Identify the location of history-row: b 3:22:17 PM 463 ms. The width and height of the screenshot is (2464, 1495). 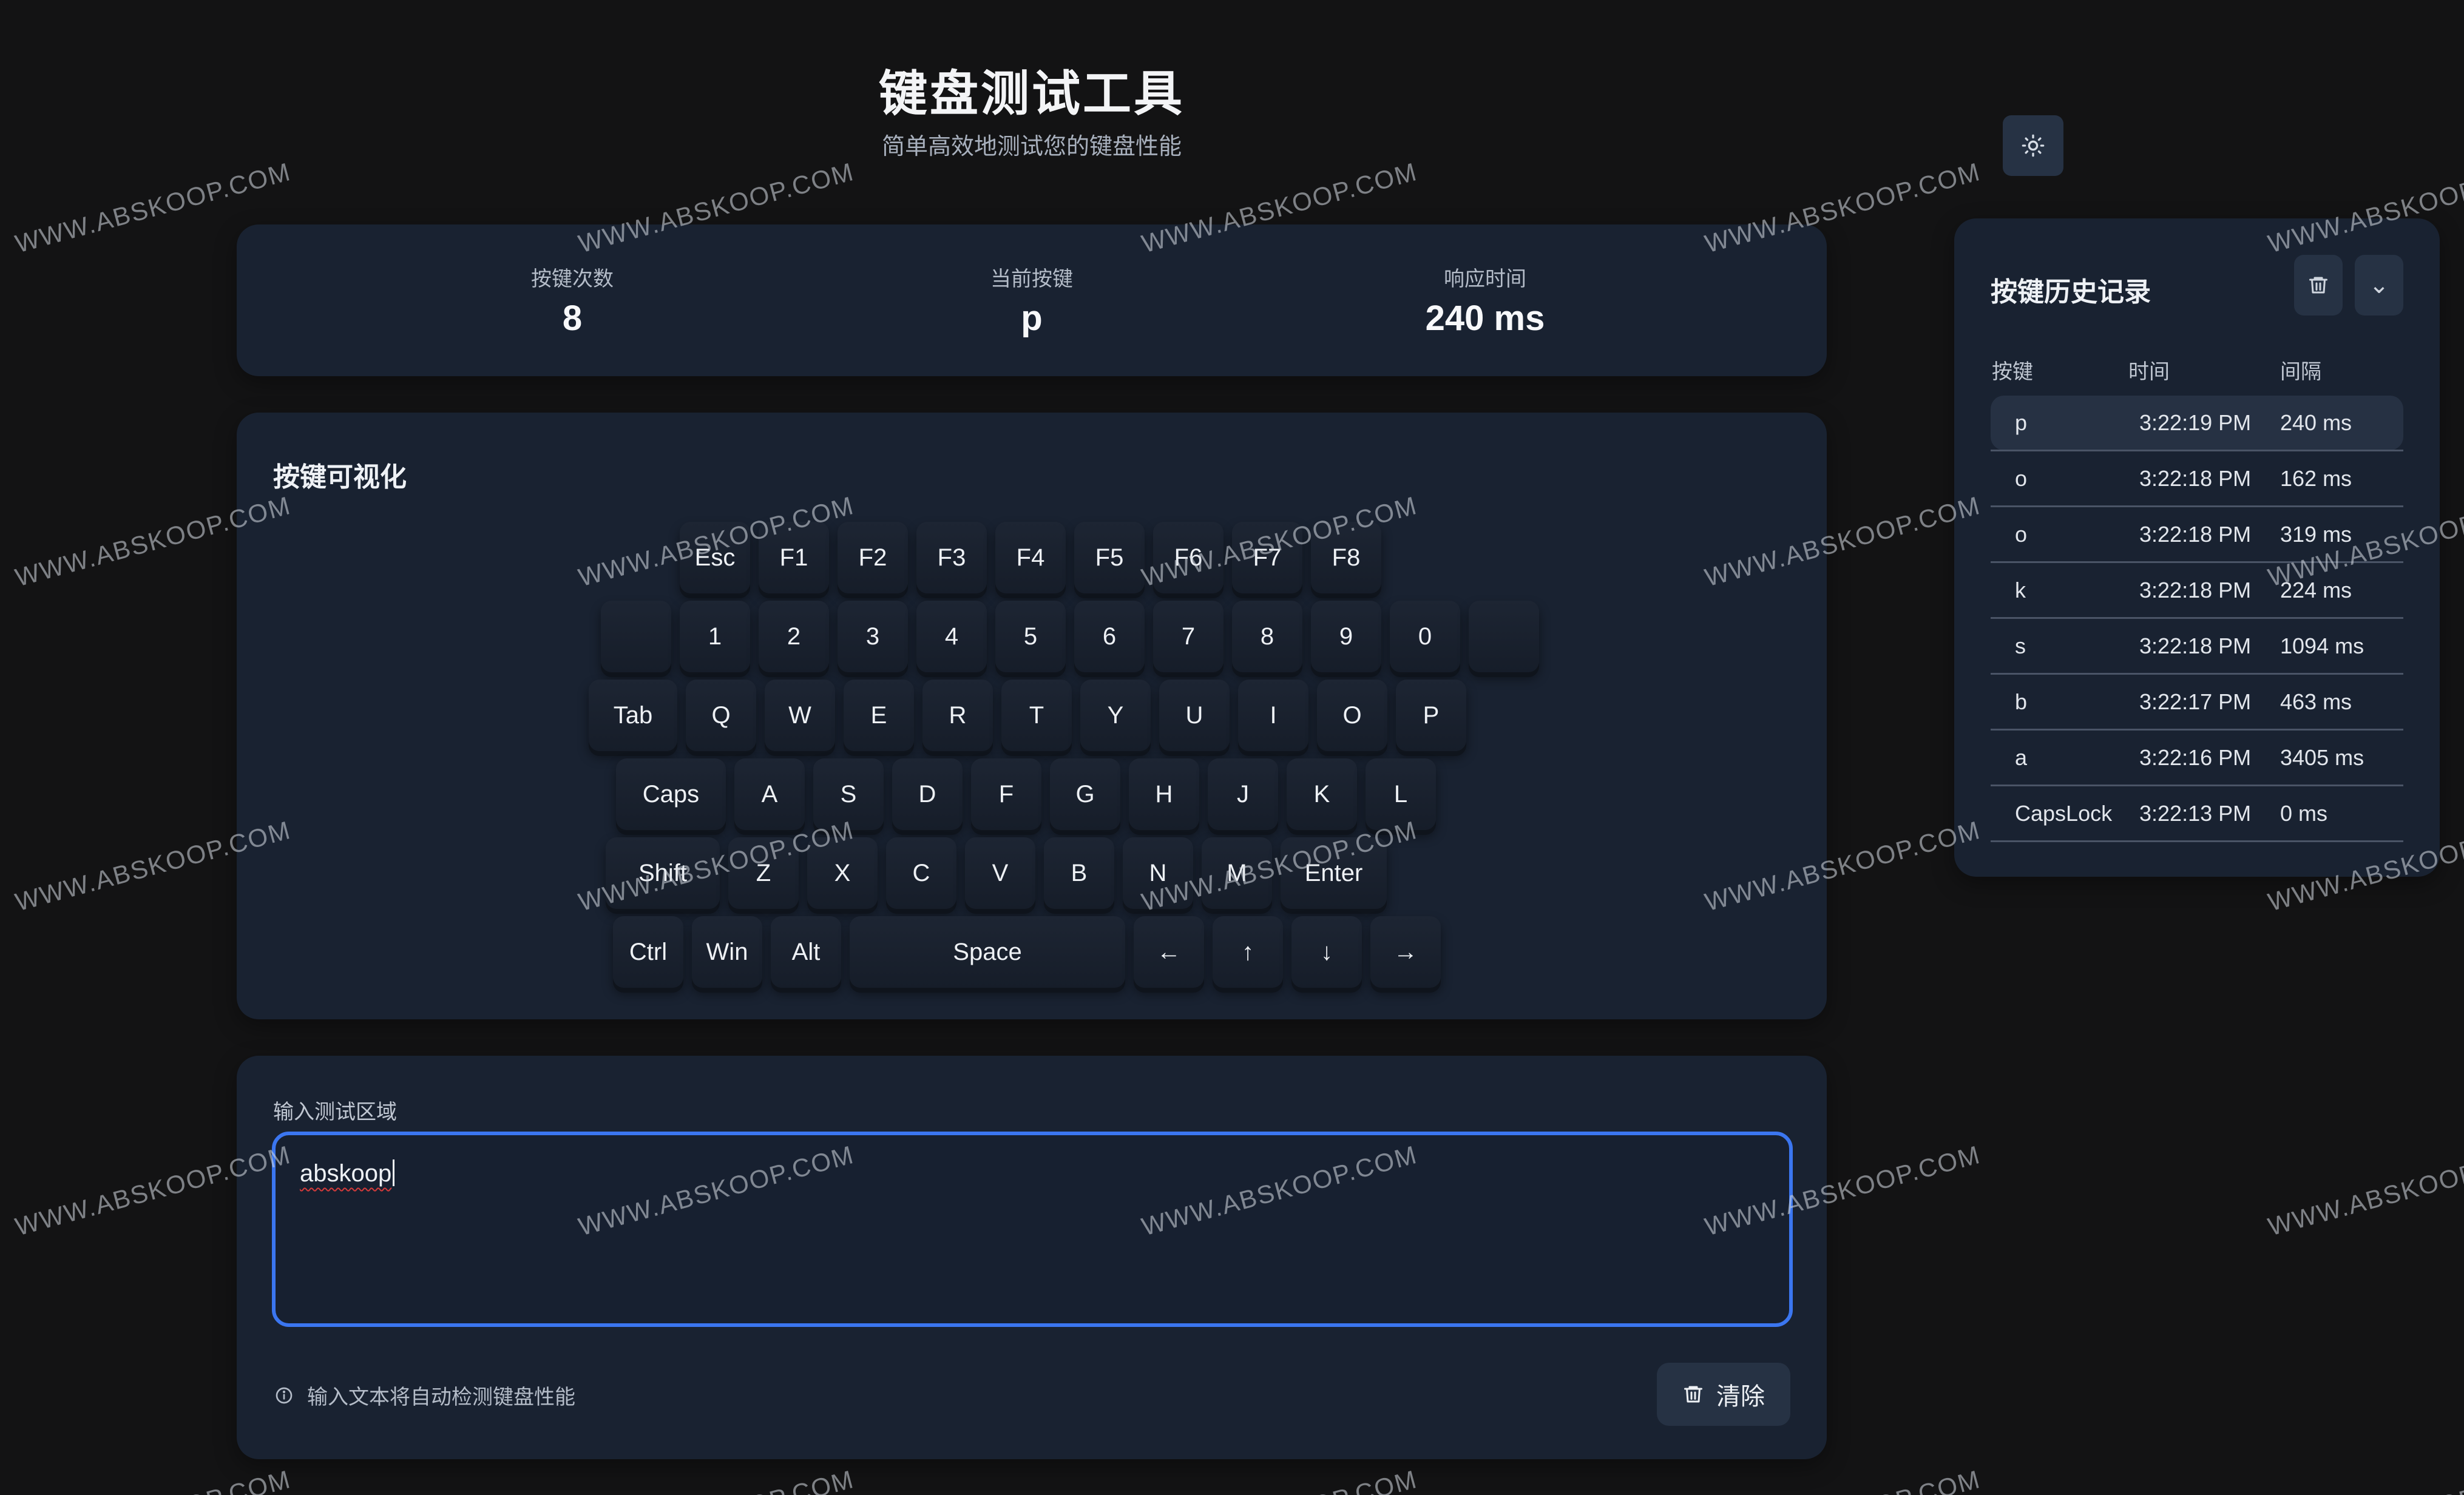
(2197, 703).